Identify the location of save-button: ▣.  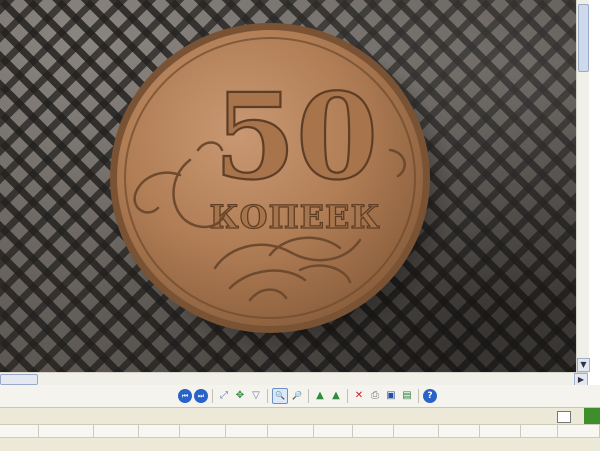
(391, 396).